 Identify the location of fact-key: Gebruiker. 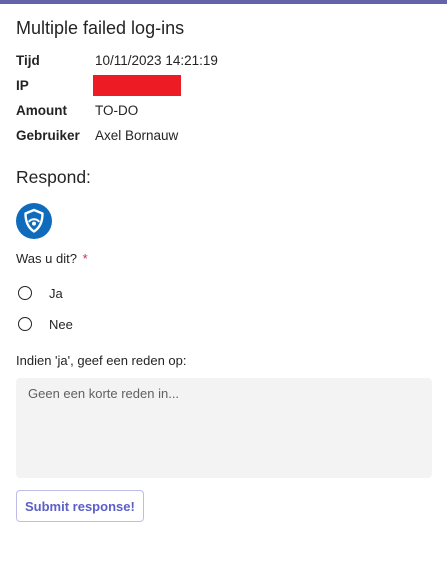
(48, 135).